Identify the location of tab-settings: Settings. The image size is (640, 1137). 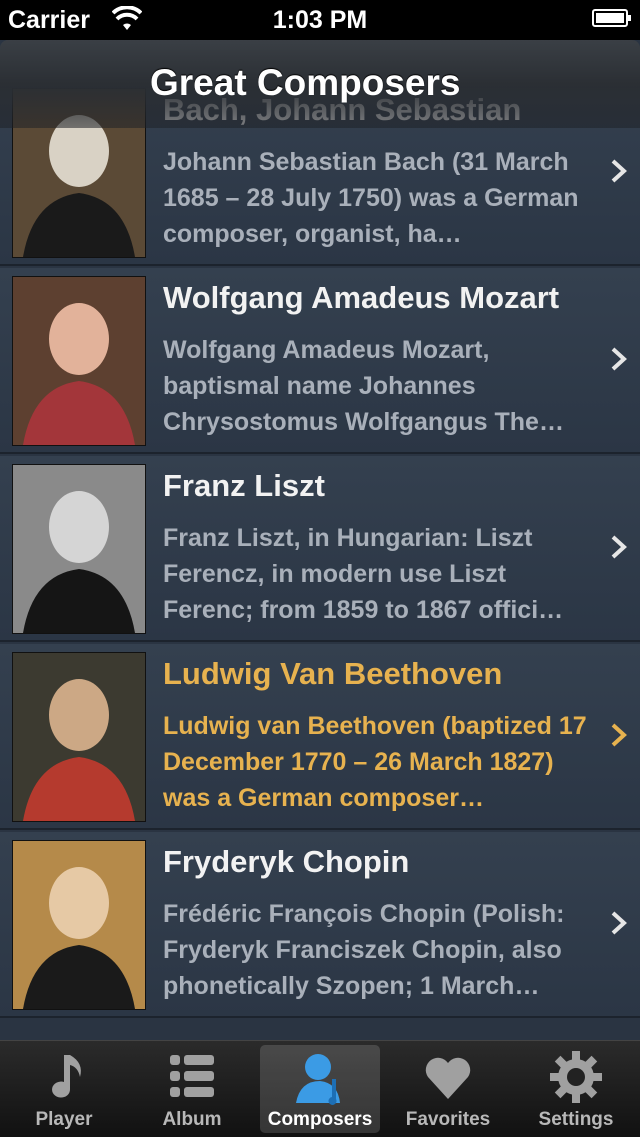
(576, 1089).